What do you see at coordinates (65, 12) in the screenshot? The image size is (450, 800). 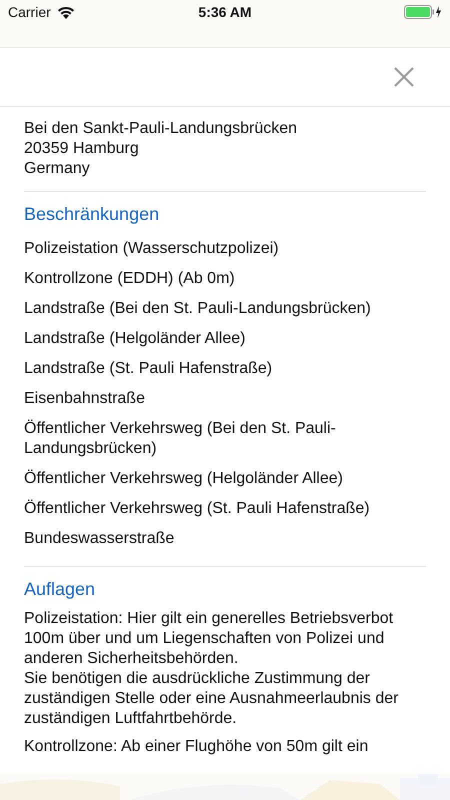 I see `wifi-icon` at bounding box center [65, 12].